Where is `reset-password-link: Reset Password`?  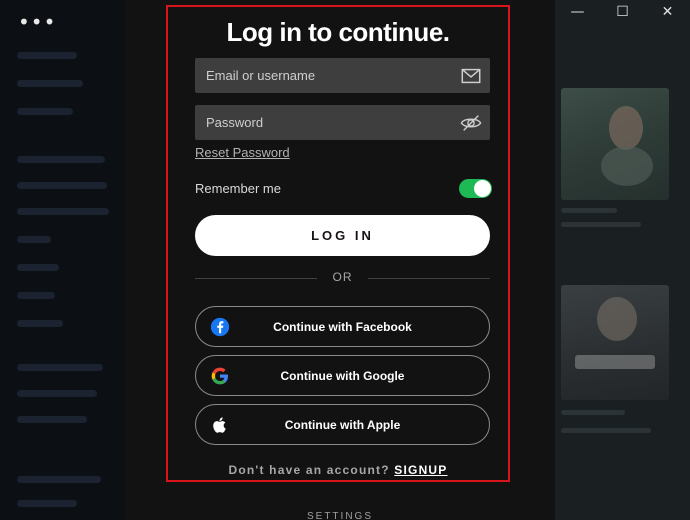 reset-password-link: Reset Password is located at coordinates (242, 152).